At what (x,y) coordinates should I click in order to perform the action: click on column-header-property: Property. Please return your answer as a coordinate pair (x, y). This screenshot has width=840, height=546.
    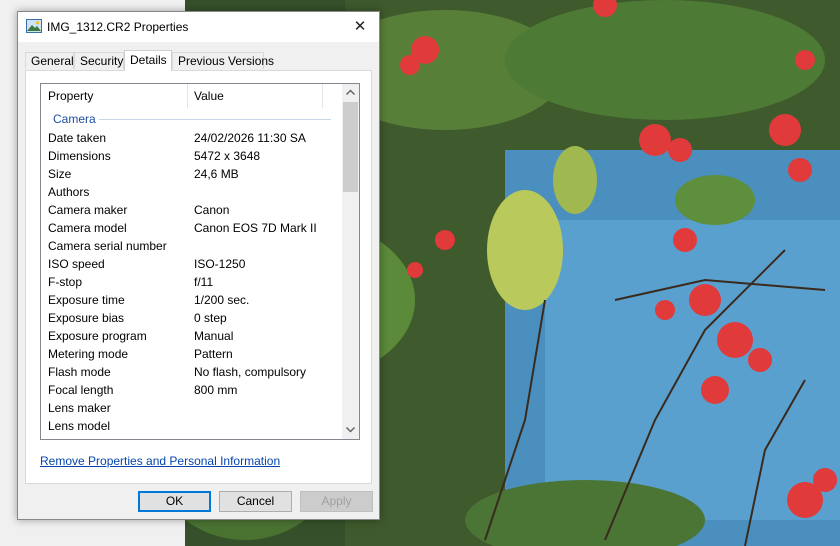
    Looking at the image, I should click on (70, 96).